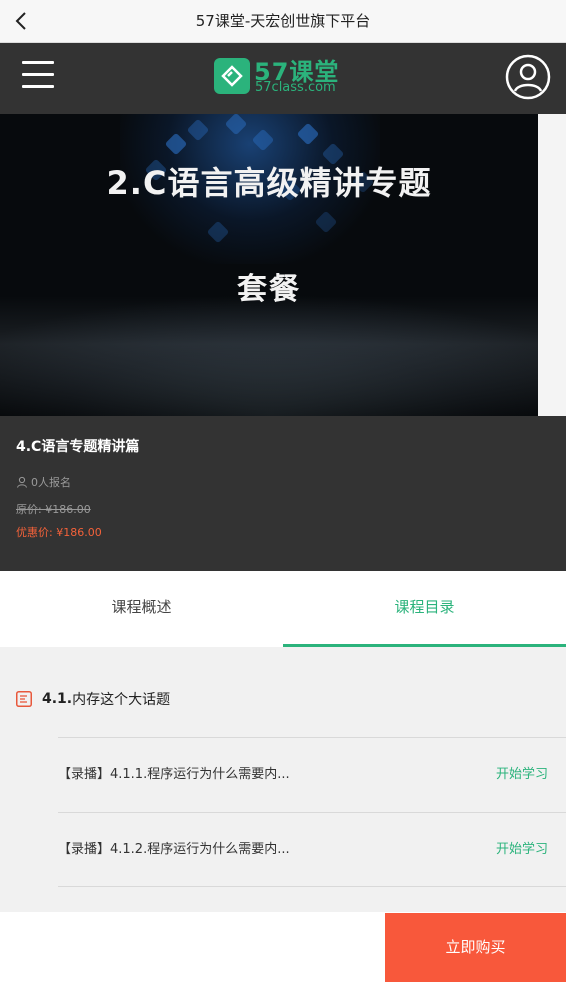 Image resolution: width=566 pixels, height=985 pixels. What do you see at coordinates (528, 77) in the screenshot?
I see `user-circle-icon` at bounding box center [528, 77].